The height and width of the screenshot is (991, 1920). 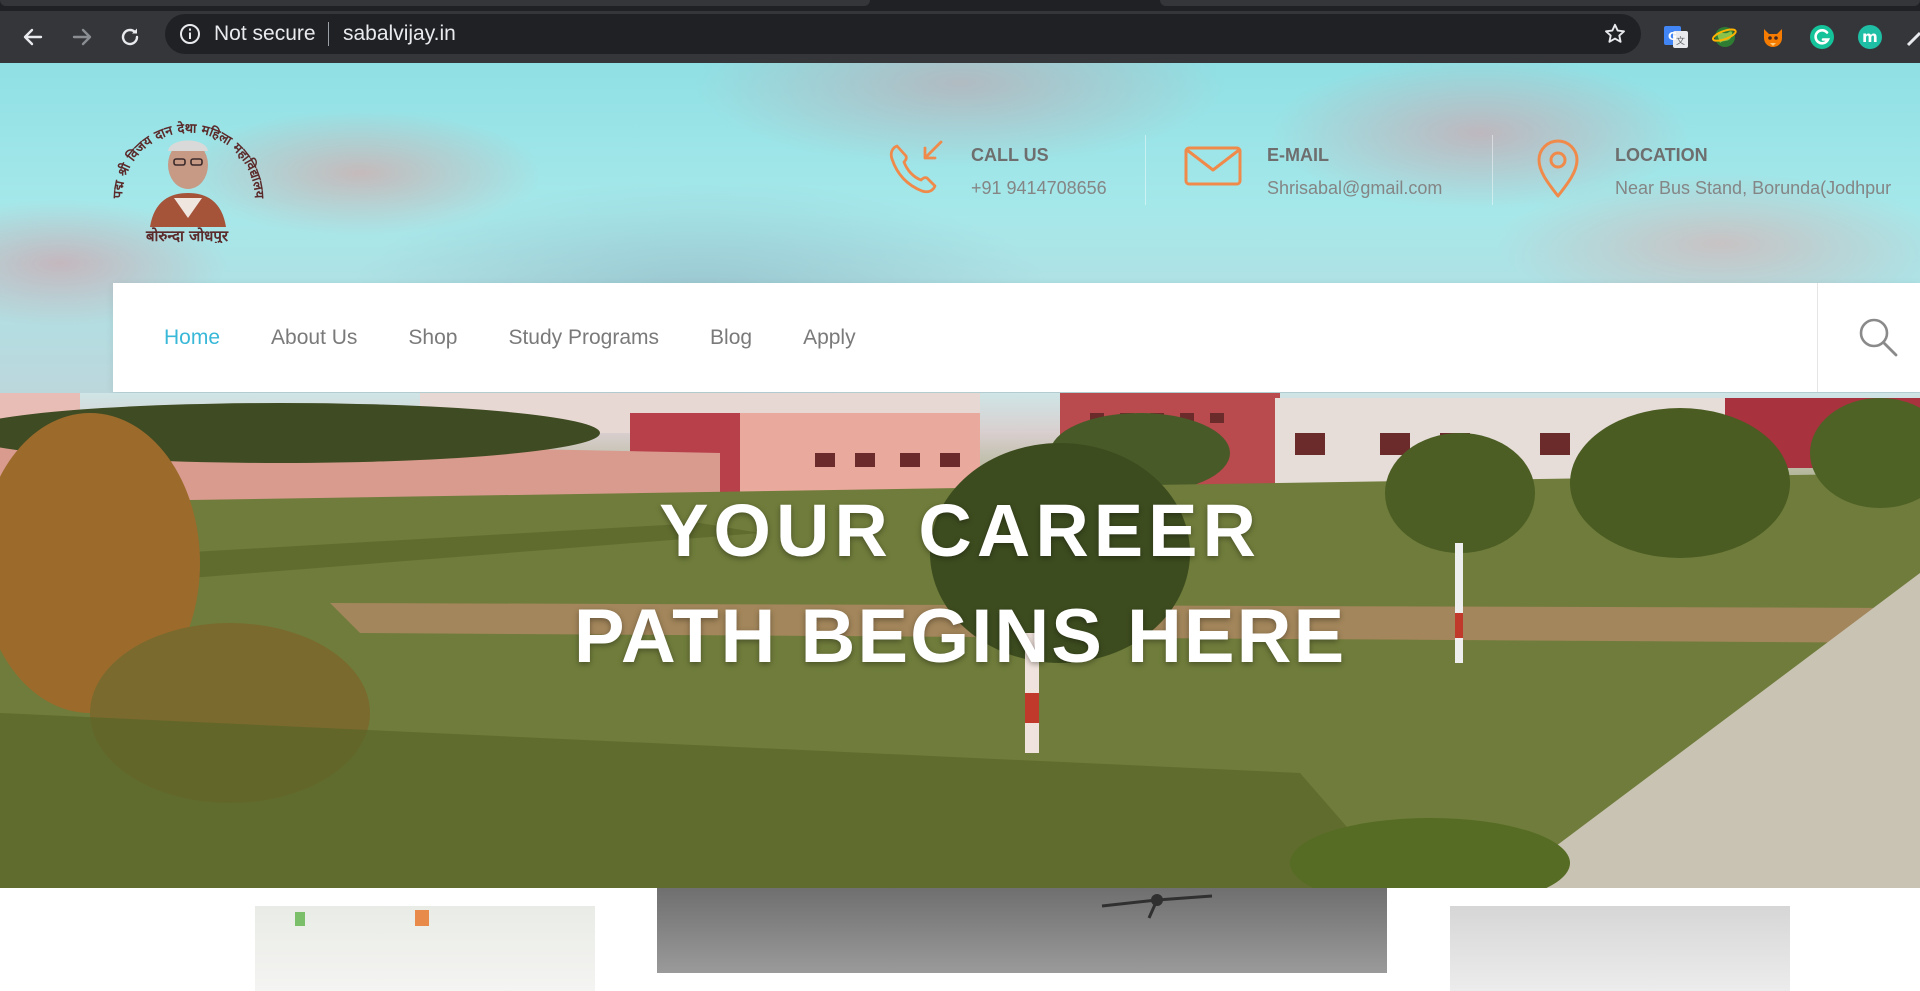 What do you see at coordinates (1753, 188) in the screenshot?
I see `contact-location-value: Near Bus Stand, Borunda(Jodhpur` at bounding box center [1753, 188].